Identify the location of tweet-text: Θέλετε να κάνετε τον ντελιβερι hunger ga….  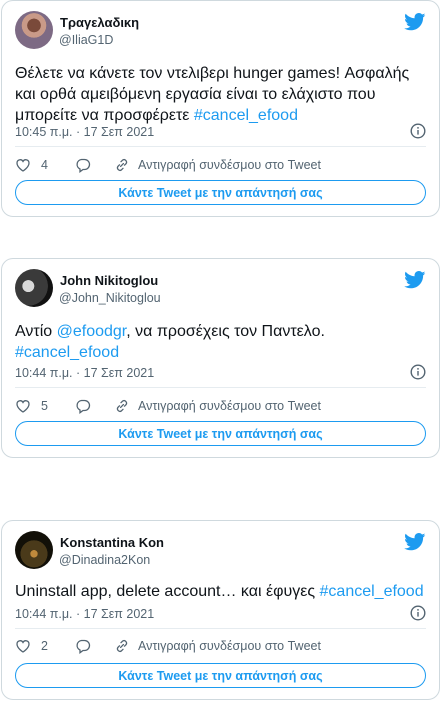
(222, 94).